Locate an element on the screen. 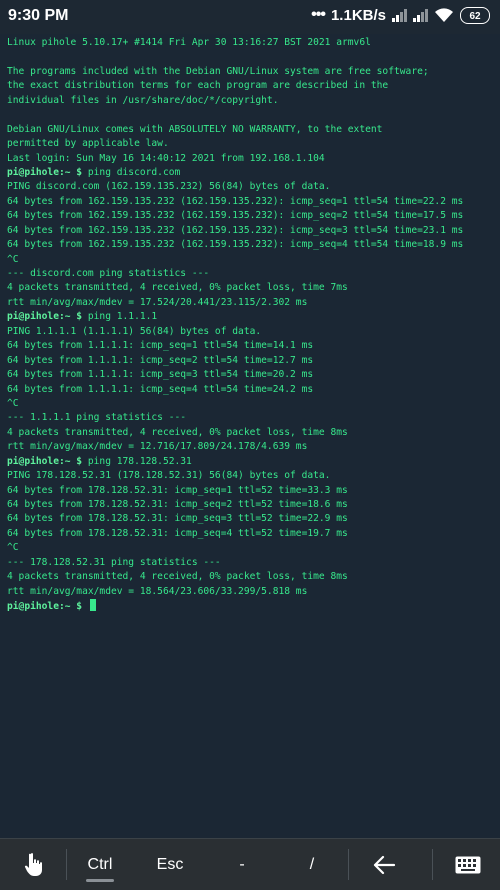 The height and width of the screenshot is (890, 500). terminal-line: permitted by applicable law. is located at coordinates (88, 144).